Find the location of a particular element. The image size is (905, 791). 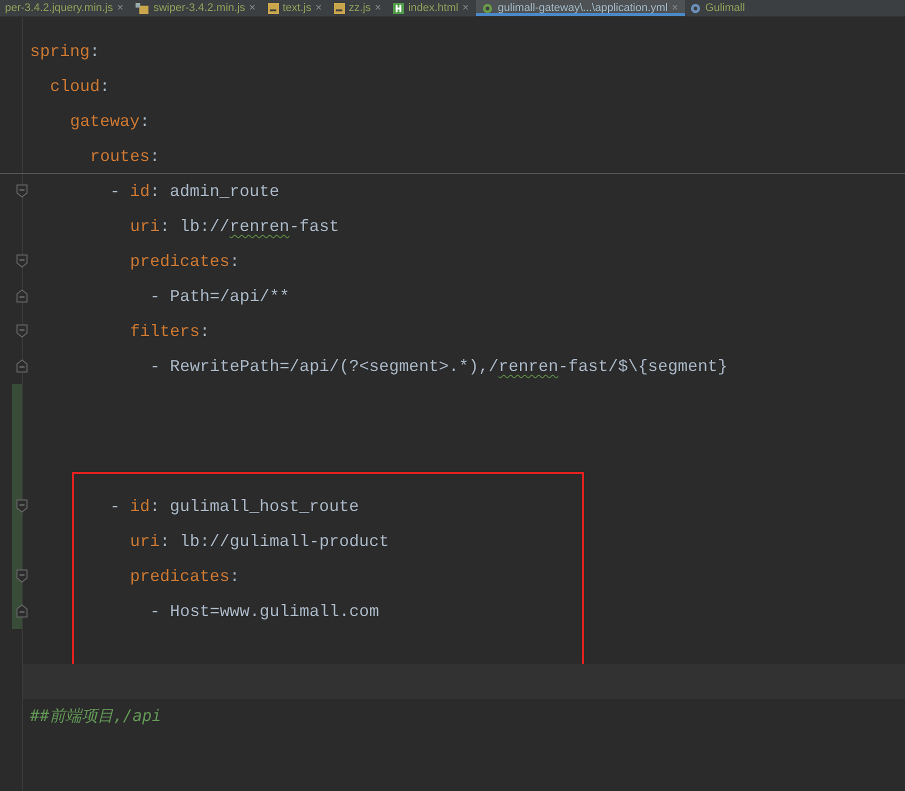

yaml-value: lb://gulimall-product is located at coordinates (284, 541).